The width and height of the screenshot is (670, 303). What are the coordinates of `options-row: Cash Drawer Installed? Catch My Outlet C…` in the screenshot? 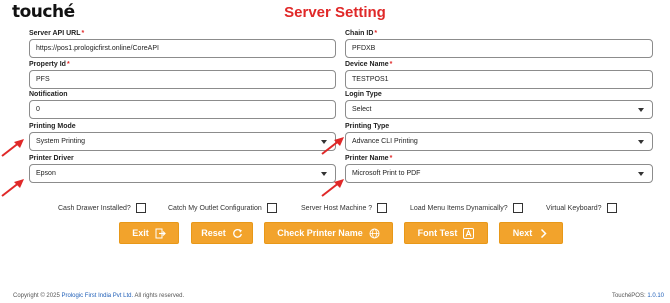 It's located at (335, 209).